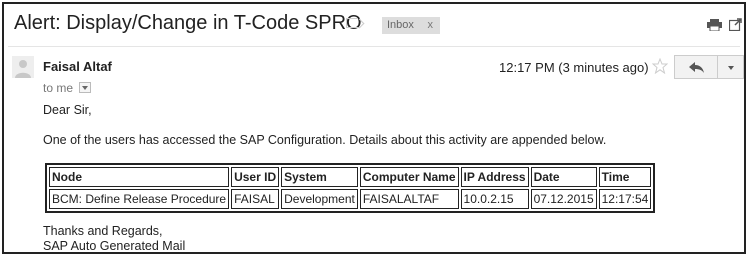 The height and width of the screenshot is (258, 750). Describe the element at coordinates (494, 199) in the screenshot. I see `cell-ip-address: 10.0.2.15` at that location.